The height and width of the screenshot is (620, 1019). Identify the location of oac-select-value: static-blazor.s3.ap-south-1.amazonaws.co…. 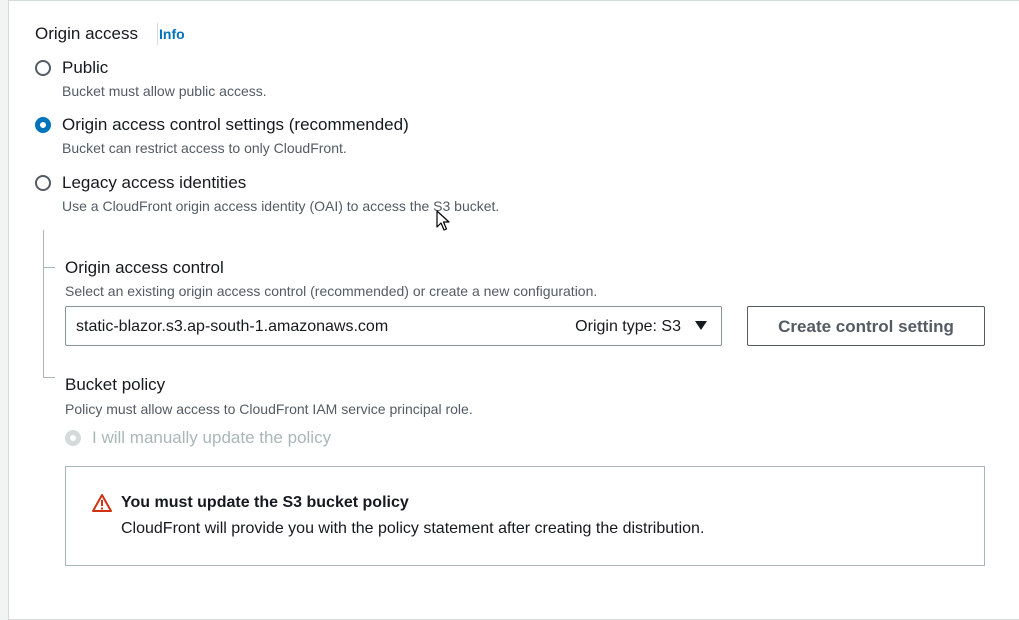
(232, 326).